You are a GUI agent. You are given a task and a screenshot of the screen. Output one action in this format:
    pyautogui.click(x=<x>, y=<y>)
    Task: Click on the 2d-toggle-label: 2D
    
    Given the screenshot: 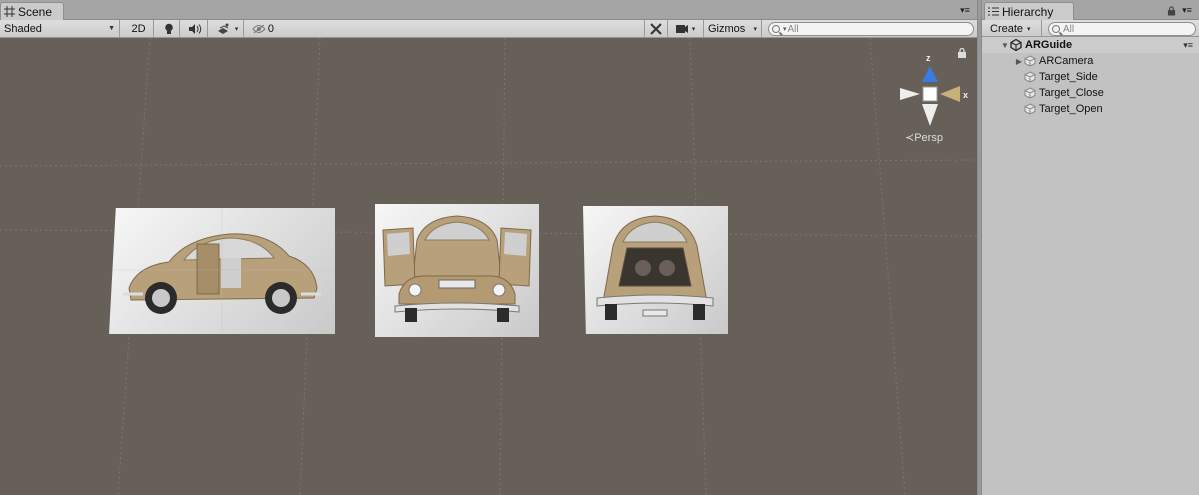 What is the action you would take?
    pyautogui.click(x=138, y=28)
    